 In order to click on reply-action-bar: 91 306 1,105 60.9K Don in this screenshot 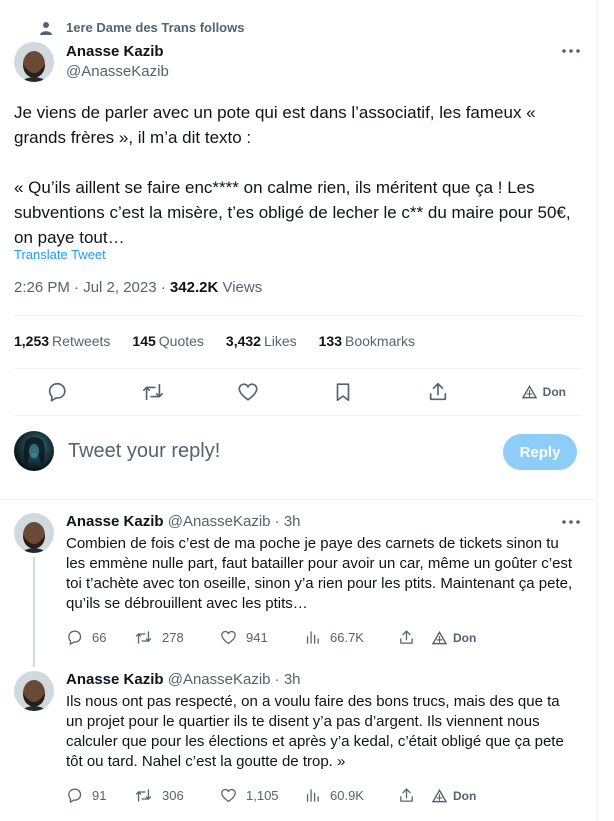, I will do `click(271, 795)`.